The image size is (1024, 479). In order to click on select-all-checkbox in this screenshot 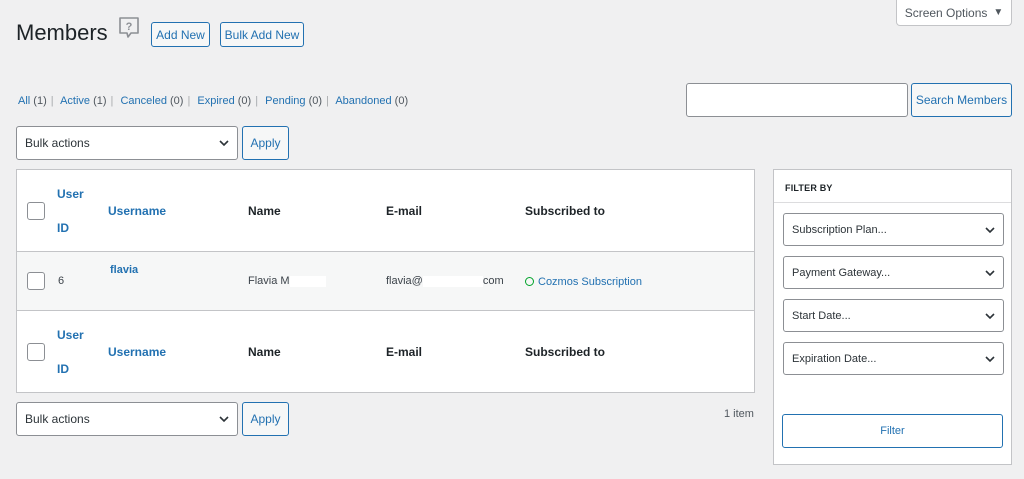, I will do `click(36, 211)`.